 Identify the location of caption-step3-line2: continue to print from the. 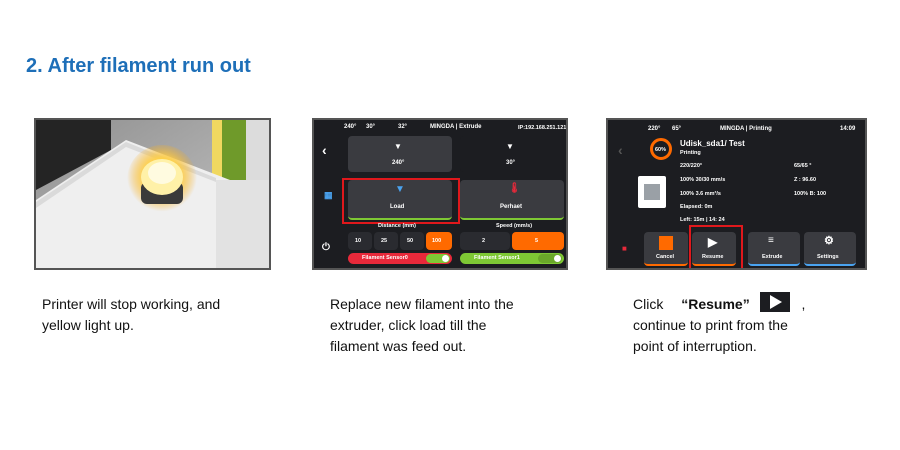
(710, 325).